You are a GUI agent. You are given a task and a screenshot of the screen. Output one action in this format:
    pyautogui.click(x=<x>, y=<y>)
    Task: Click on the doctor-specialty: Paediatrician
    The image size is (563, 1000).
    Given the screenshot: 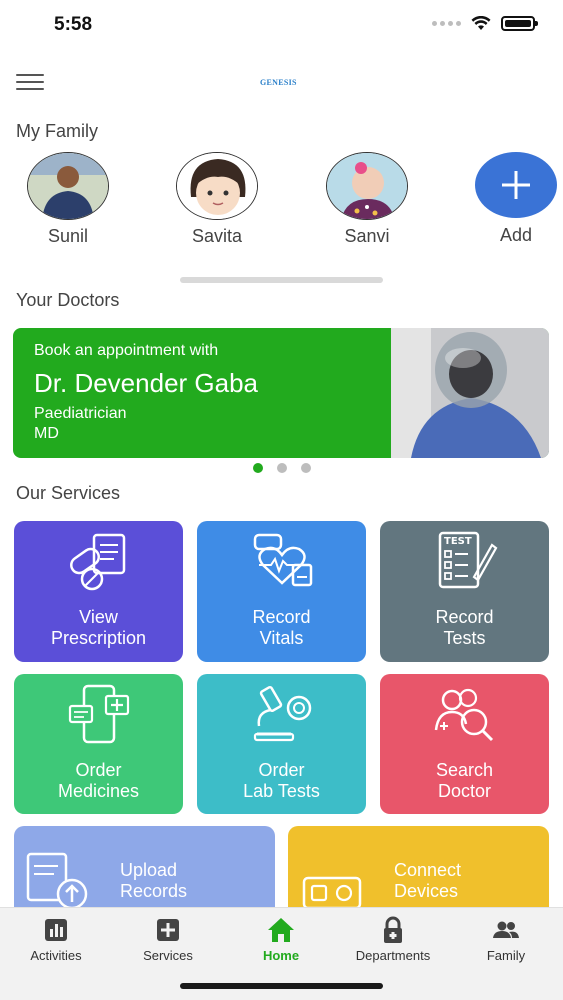 What is the action you would take?
    pyautogui.click(x=80, y=413)
    